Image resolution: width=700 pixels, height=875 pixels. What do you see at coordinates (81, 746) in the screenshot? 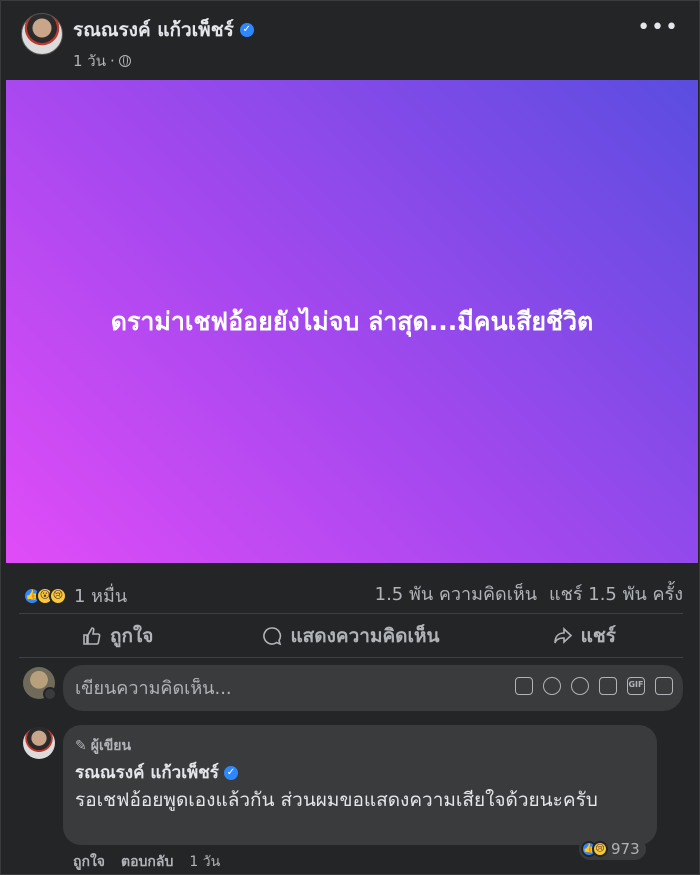
I see `pencil-icon: ✎` at bounding box center [81, 746].